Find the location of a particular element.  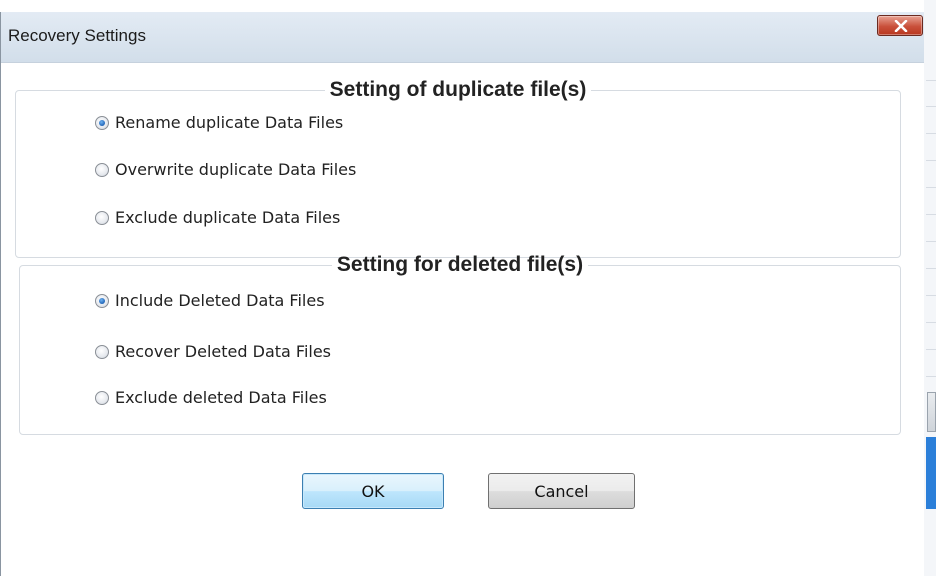

exclude-duplicate-option: Exclude duplicate Data Files is located at coordinates (217, 217).